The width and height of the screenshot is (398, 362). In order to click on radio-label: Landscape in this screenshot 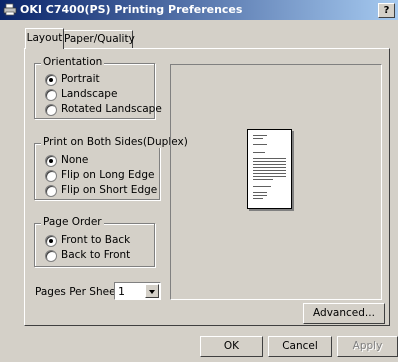, I will do `click(89, 94)`.